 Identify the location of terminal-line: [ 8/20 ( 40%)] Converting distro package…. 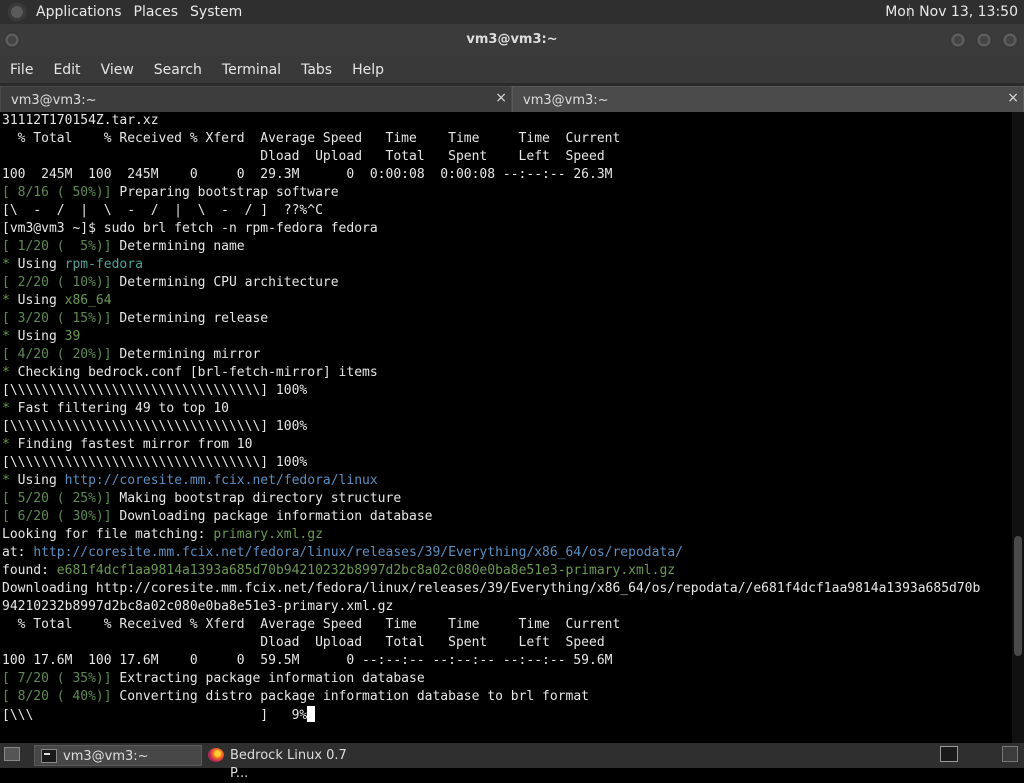
(506, 697).